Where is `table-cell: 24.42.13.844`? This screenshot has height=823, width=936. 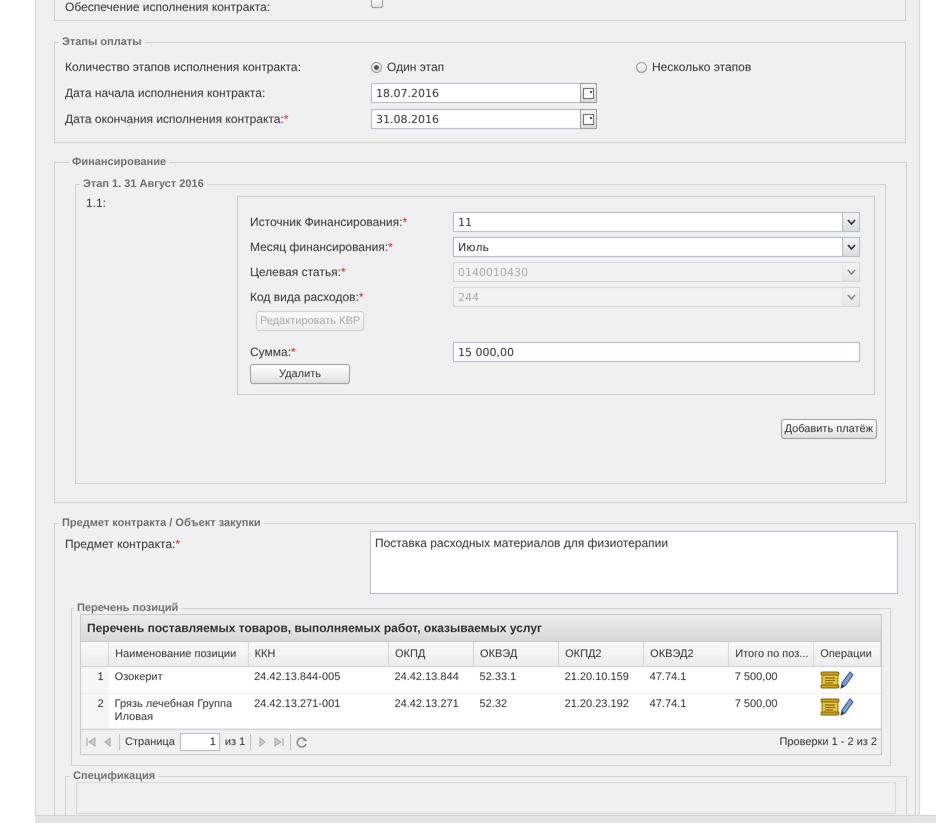 table-cell: 24.42.13.844 is located at coordinates (431, 680).